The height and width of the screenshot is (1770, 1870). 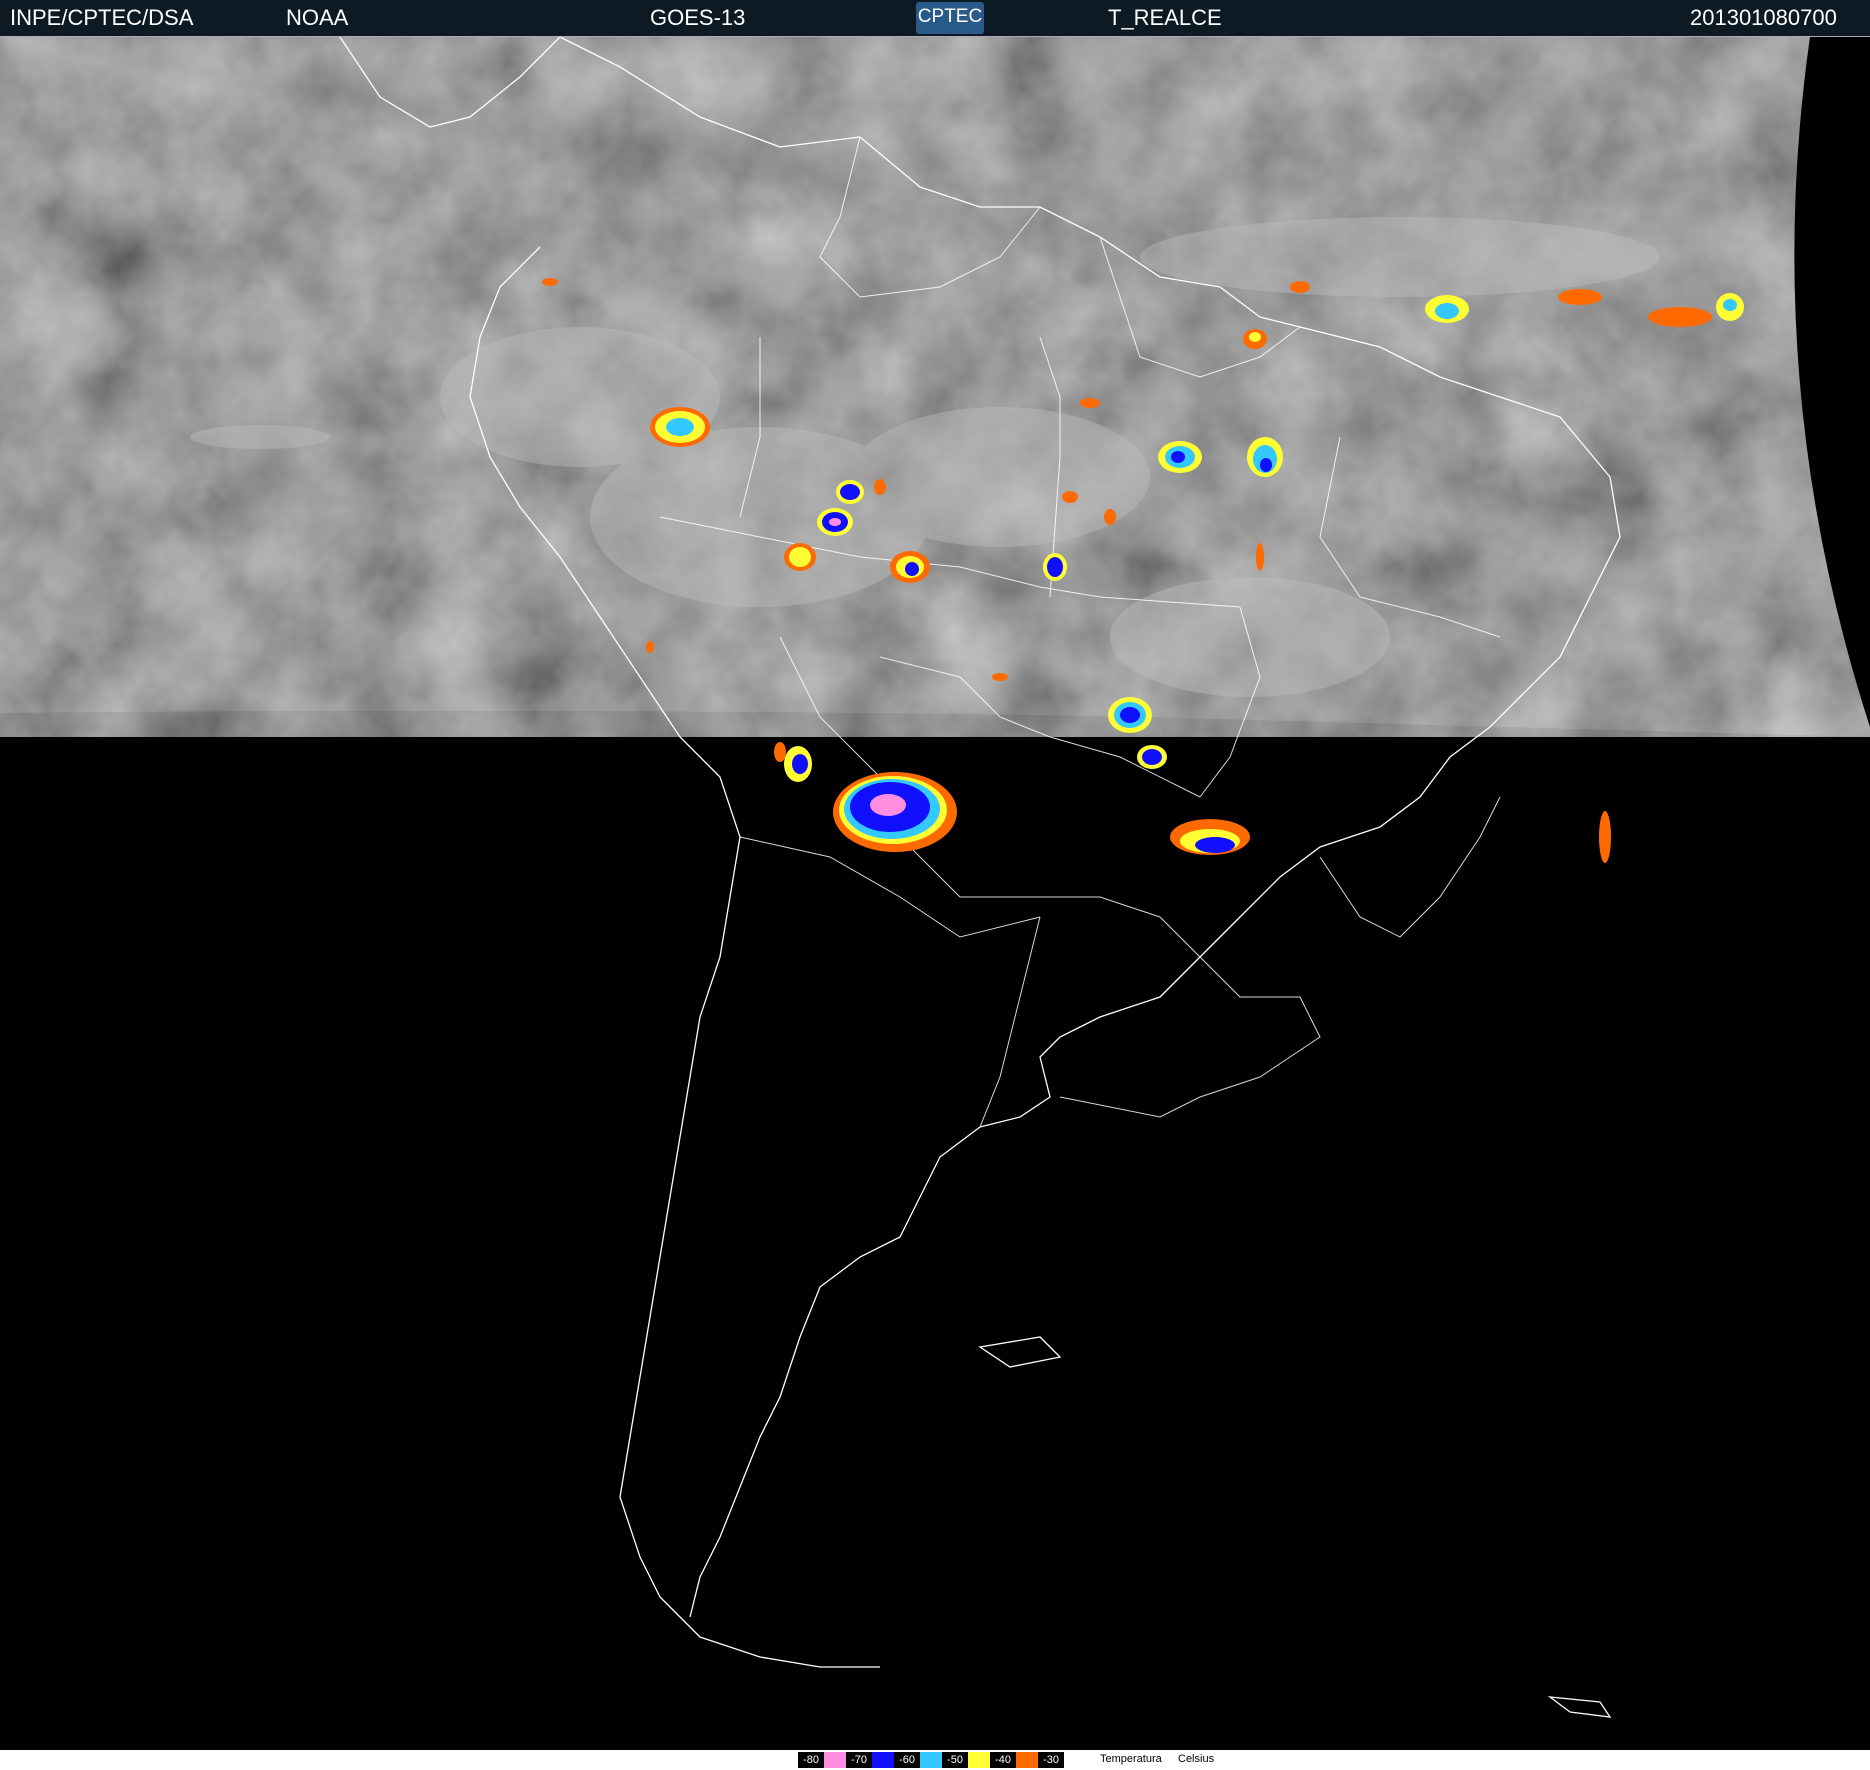 What do you see at coordinates (1265, 457) in the screenshot?
I see `cell-goias` at bounding box center [1265, 457].